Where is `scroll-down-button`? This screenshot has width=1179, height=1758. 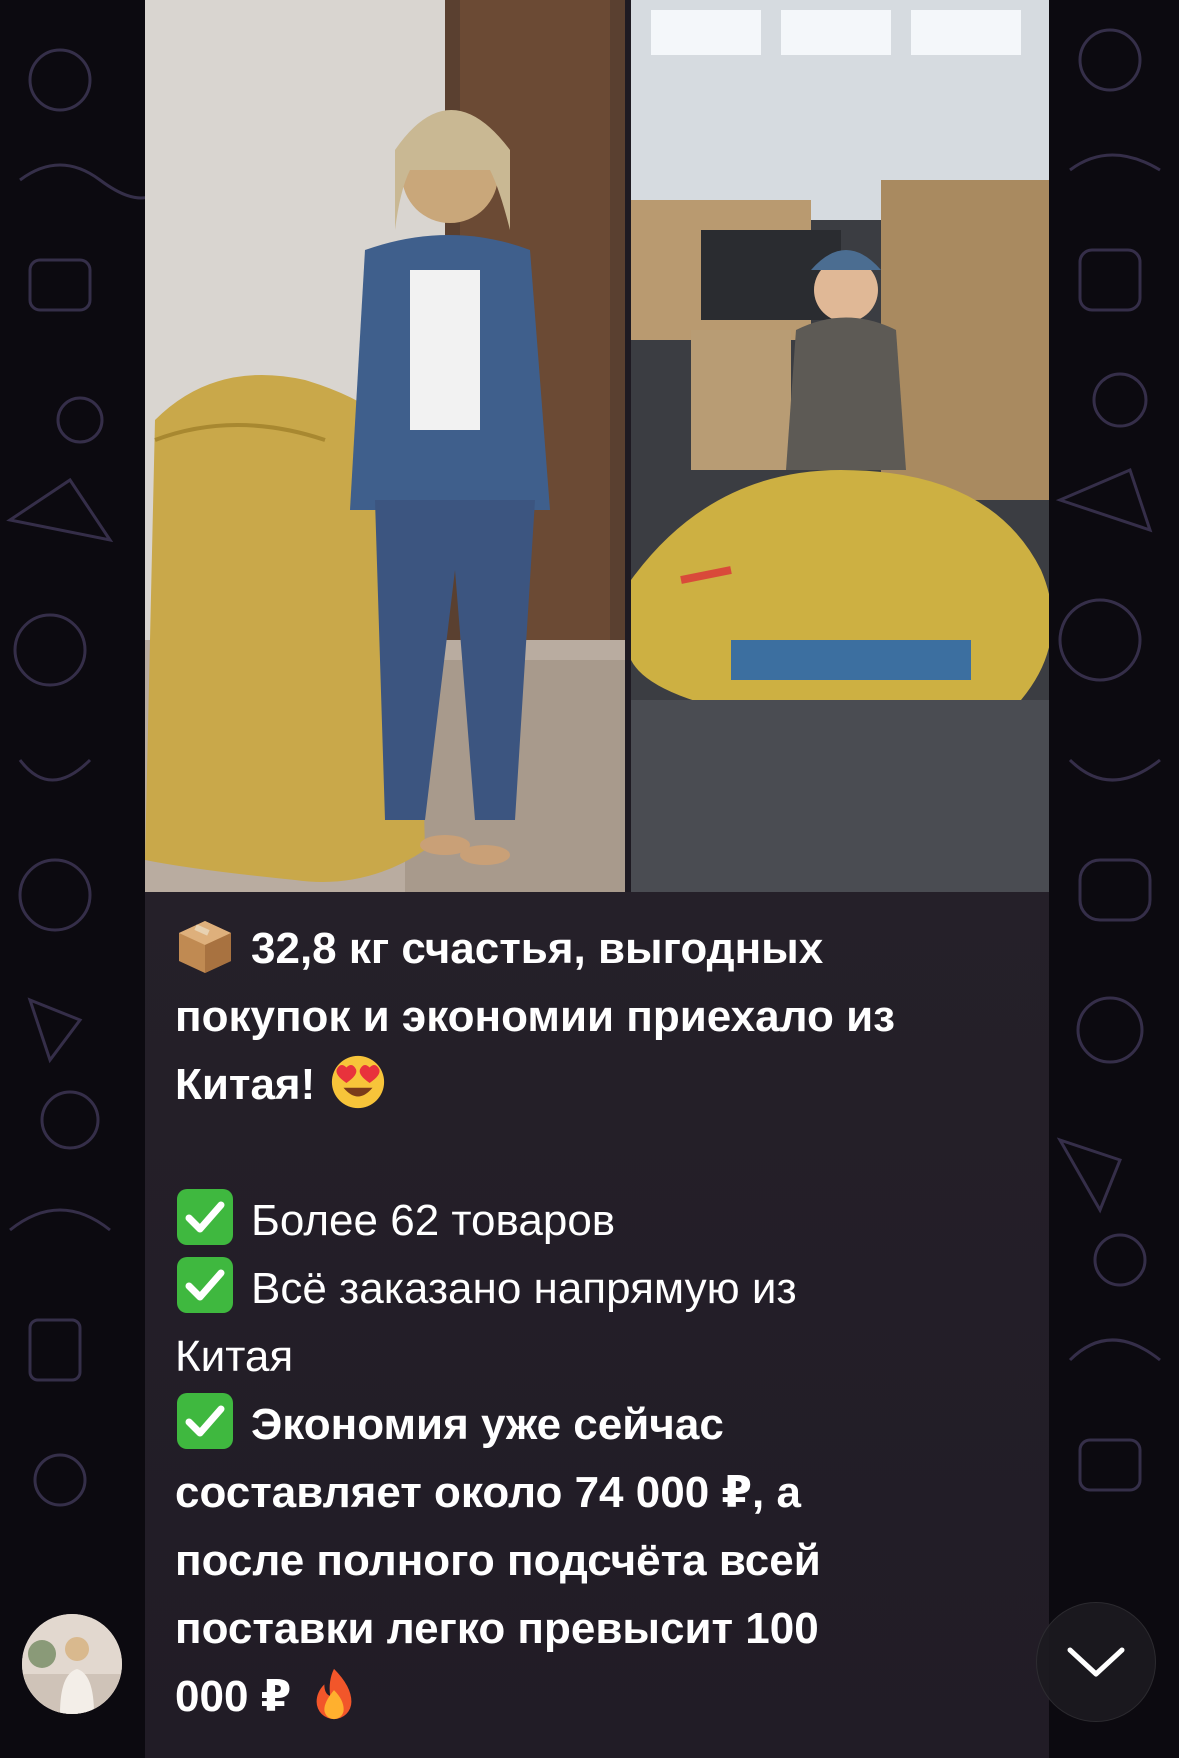
scroll-down-button is located at coordinates (1096, 1662).